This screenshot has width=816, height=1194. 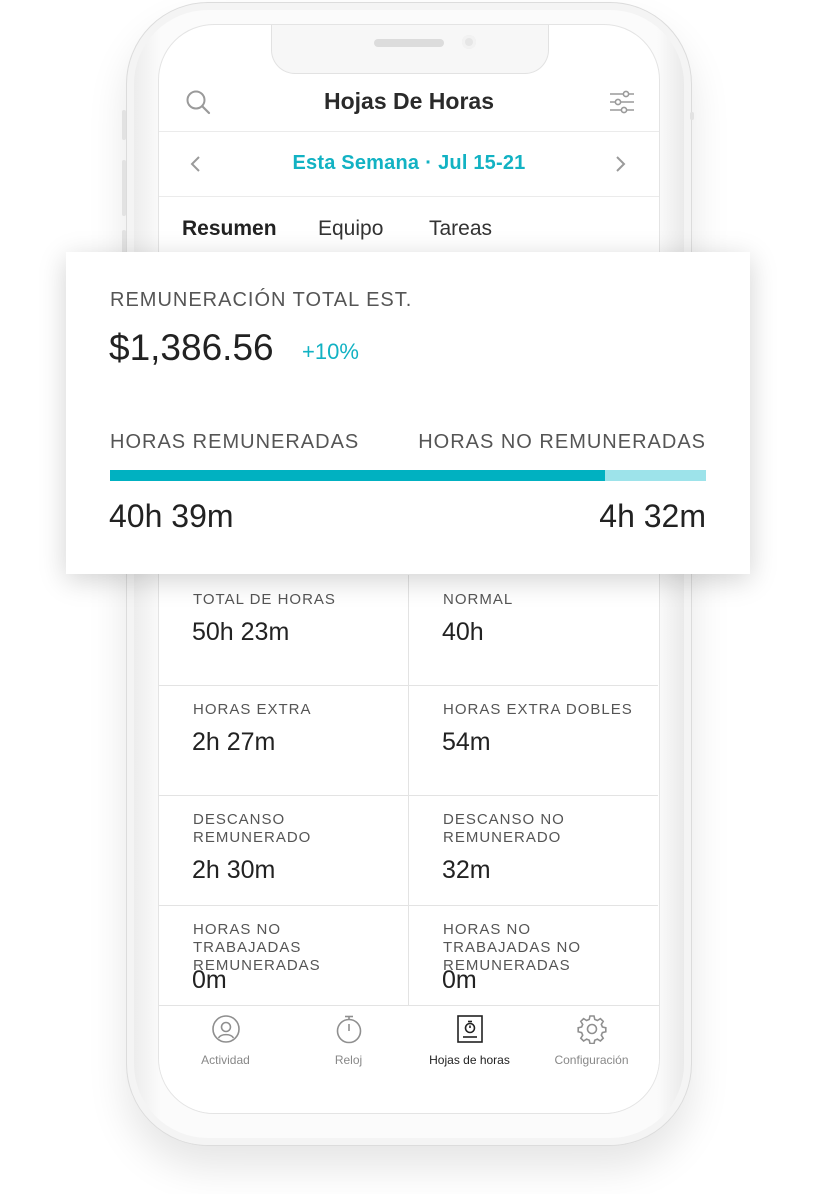 I want to click on nav-label: Configuración, so click(x=591, y=1060).